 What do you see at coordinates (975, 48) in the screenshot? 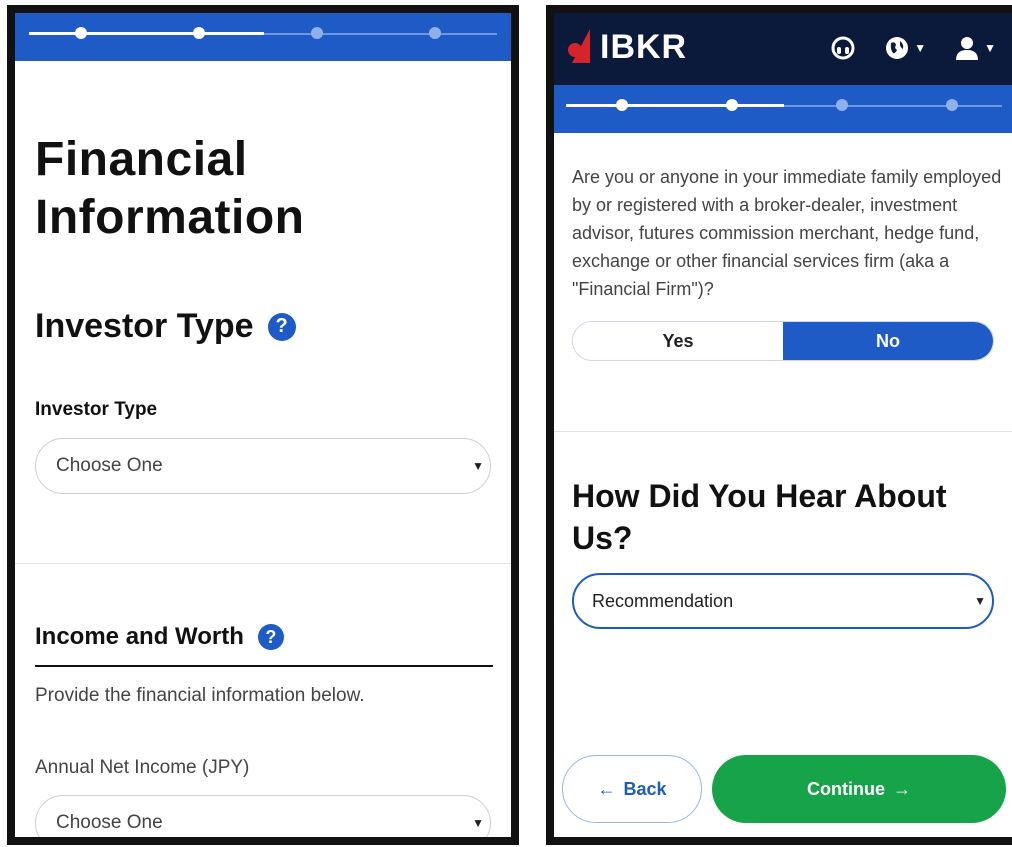
I see `user-icon: ▼` at bounding box center [975, 48].